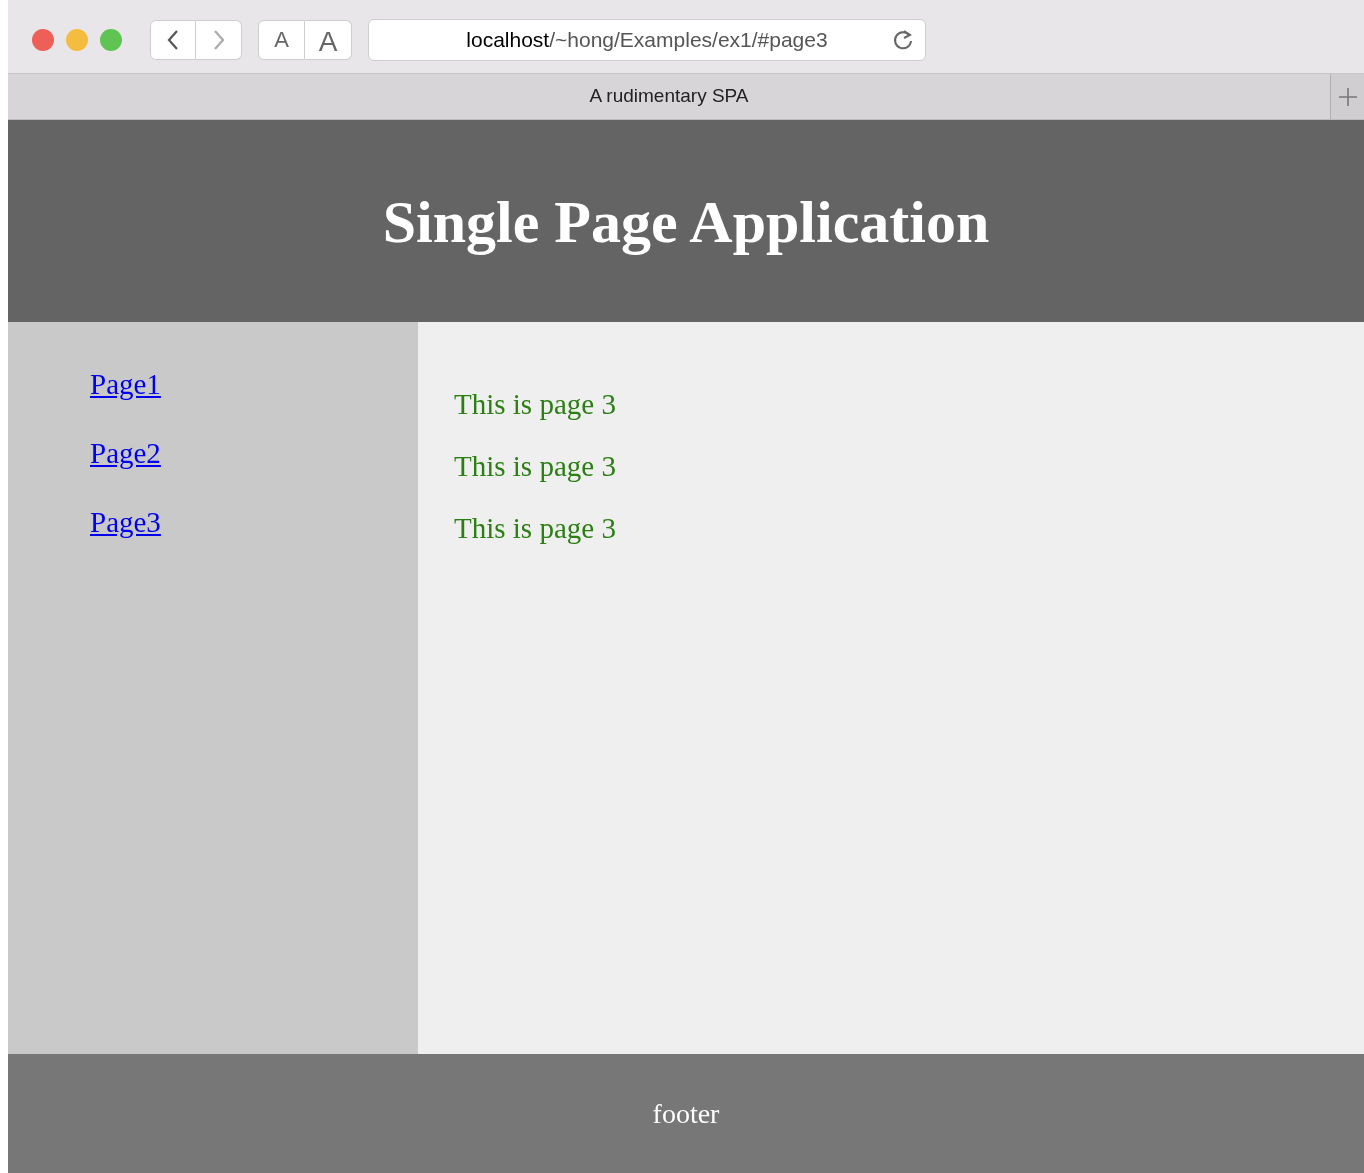  I want to click on new-tab-button, so click(1347, 96).